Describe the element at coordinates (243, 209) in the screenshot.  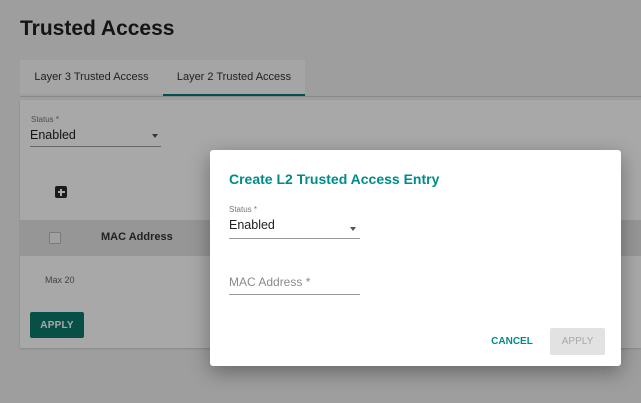
I see `dialog-status-label: Status *` at that location.